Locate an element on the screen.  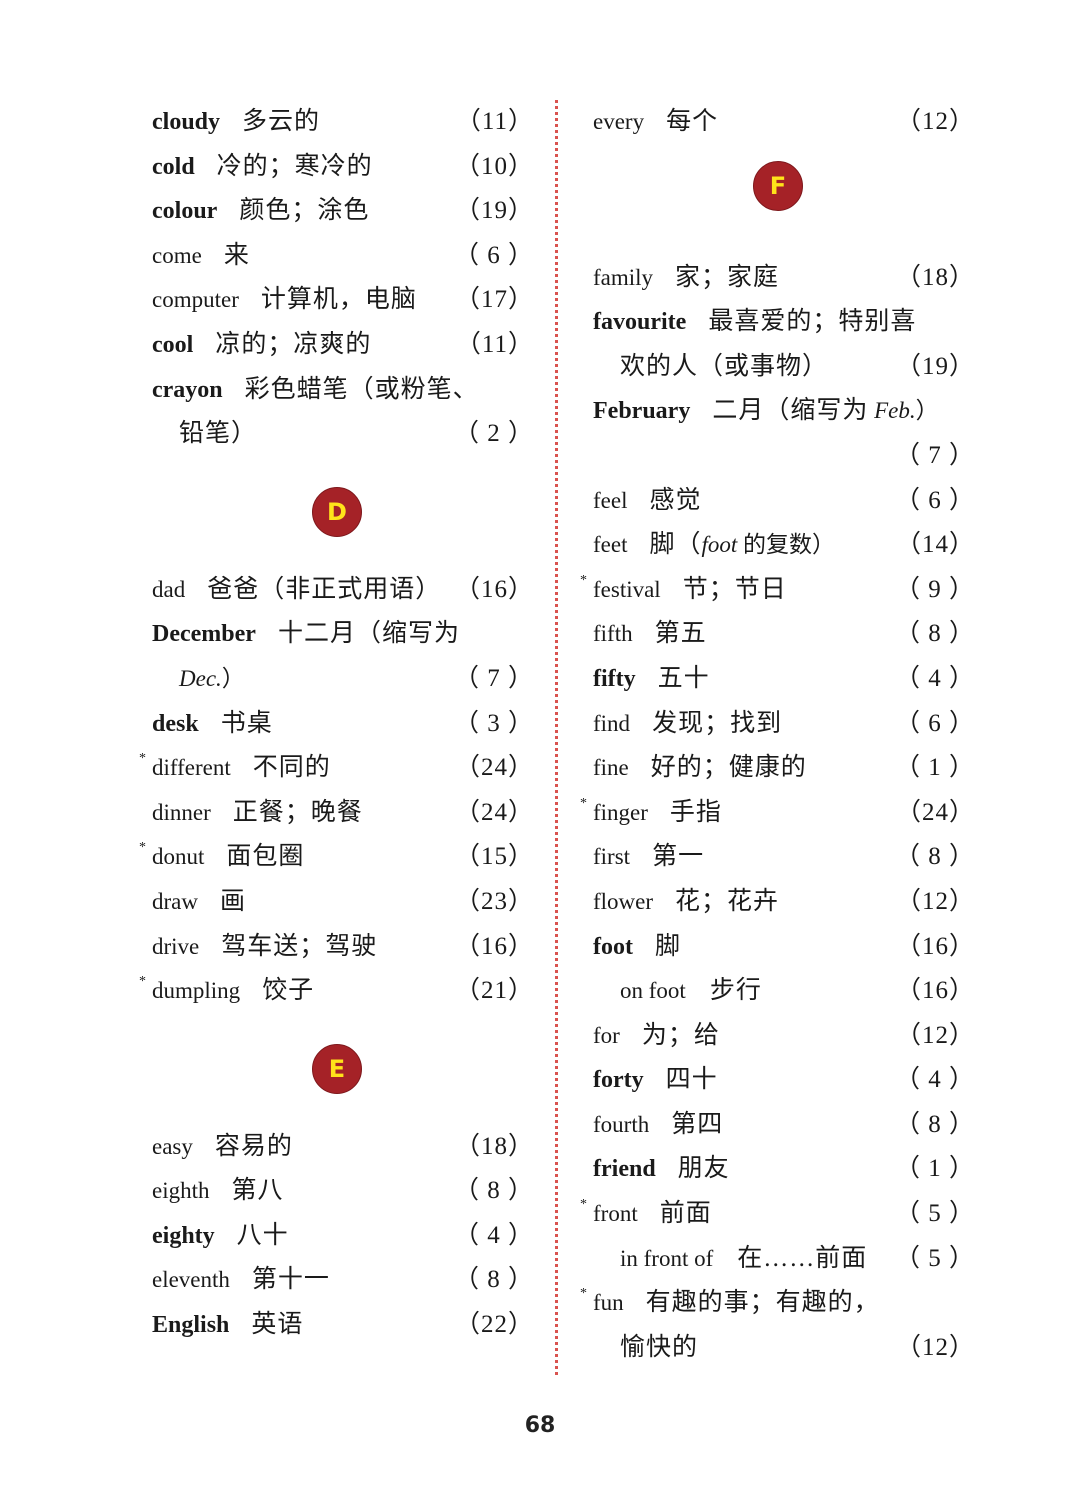
entry-word: eleventh is located at coordinates (191, 1280).